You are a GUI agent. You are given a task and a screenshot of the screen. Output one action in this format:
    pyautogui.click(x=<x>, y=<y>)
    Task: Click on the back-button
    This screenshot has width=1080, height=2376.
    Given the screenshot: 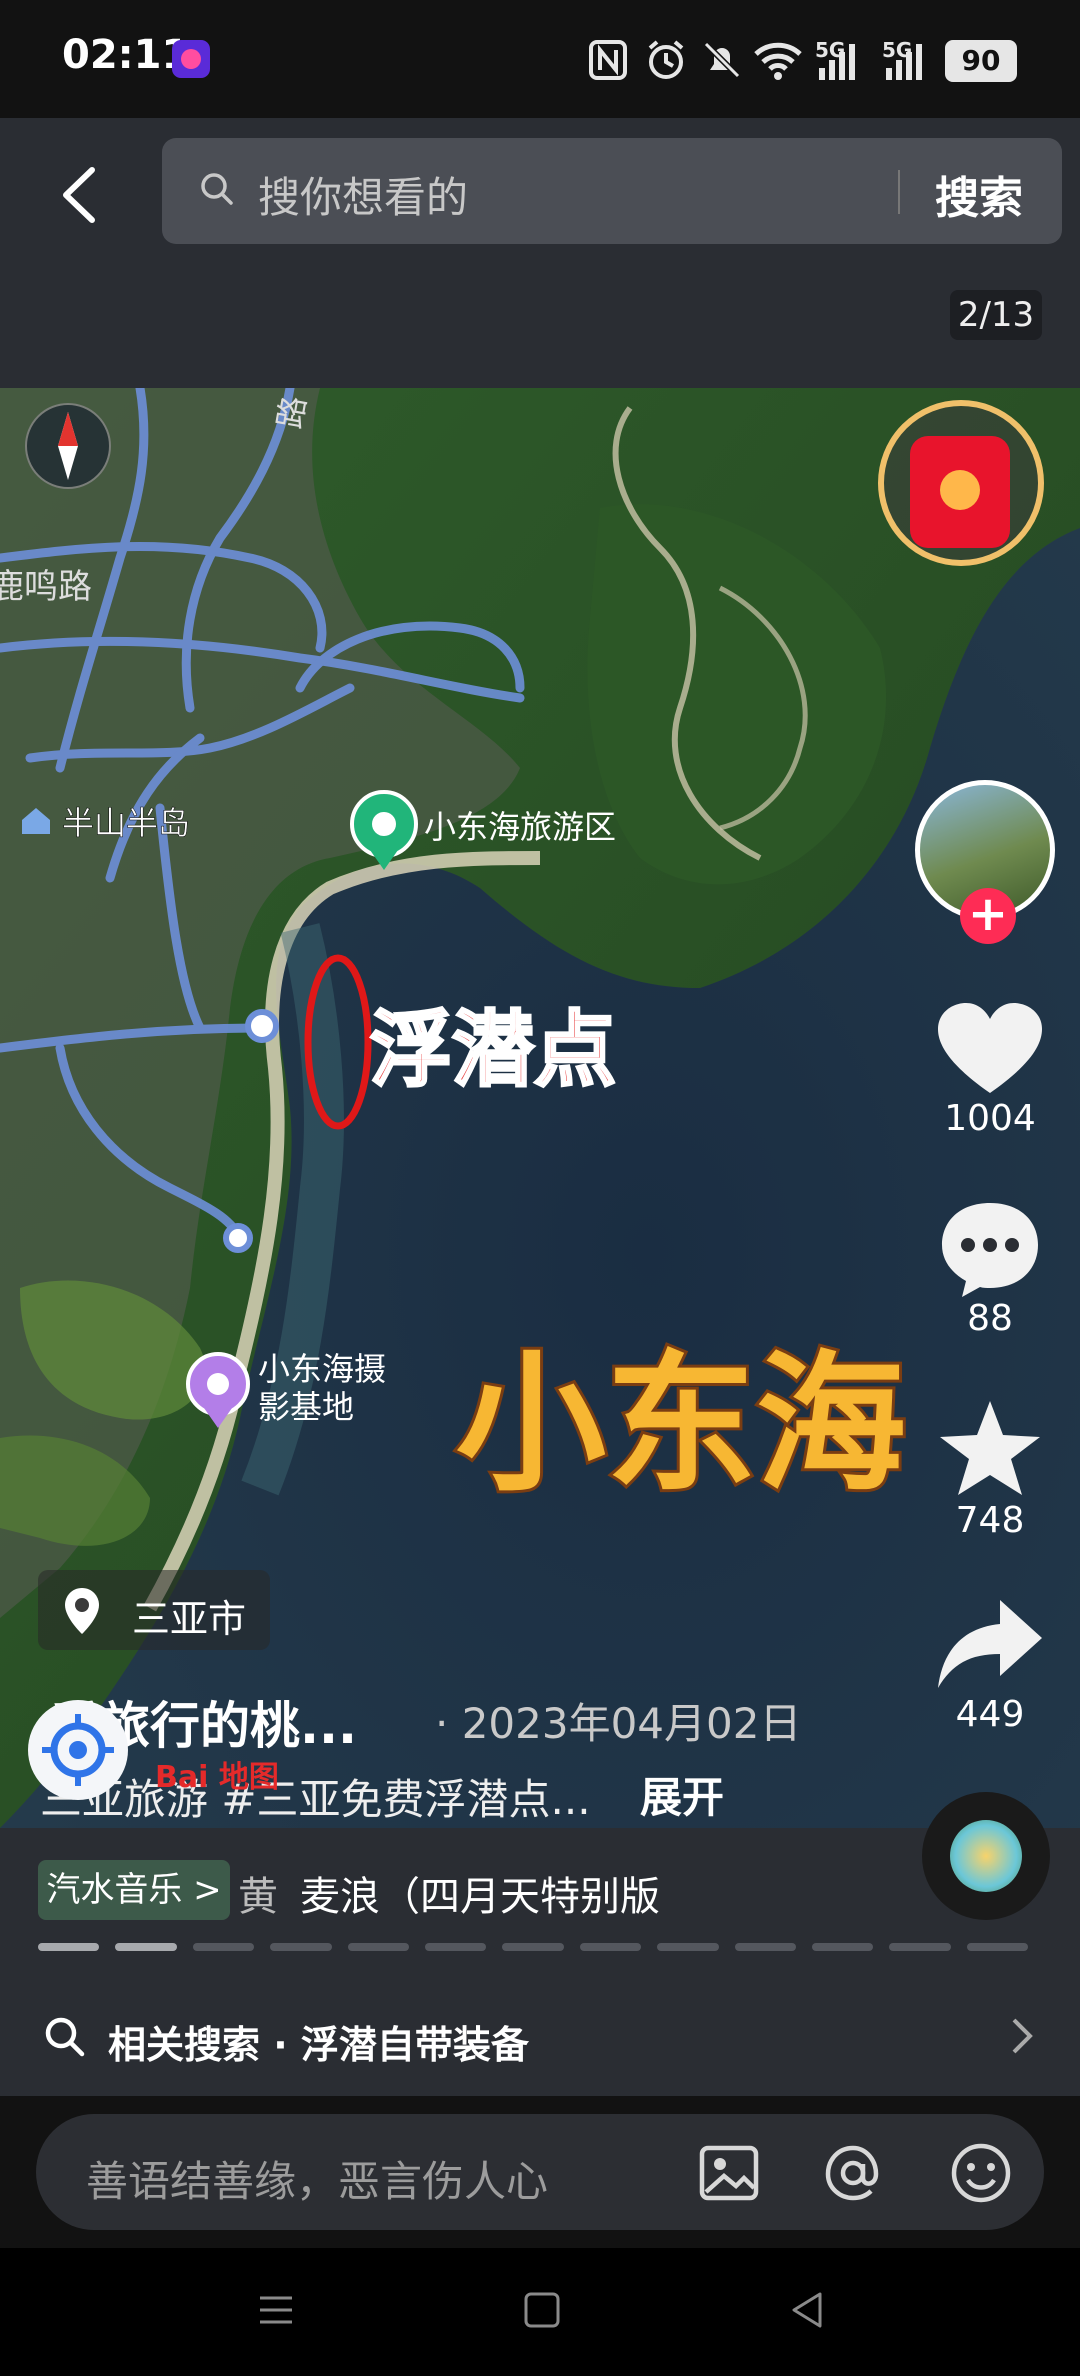 What is the action you would take?
    pyautogui.click(x=80, y=195)
    